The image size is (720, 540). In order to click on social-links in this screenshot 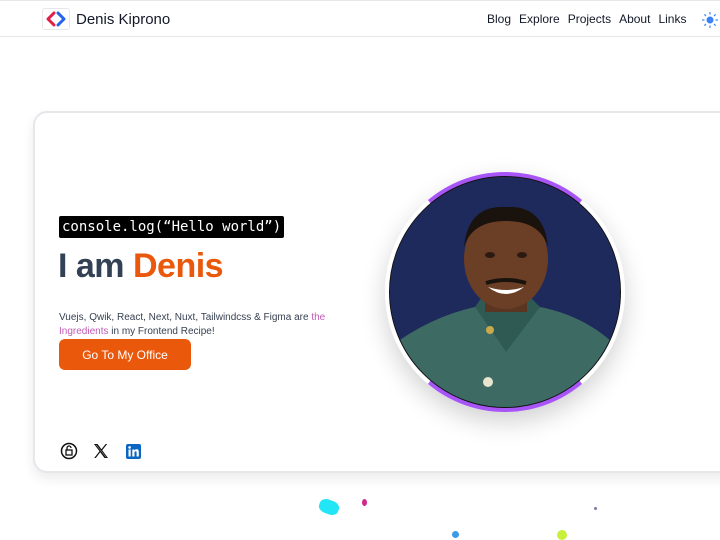, I will do `click(108, 451)`.